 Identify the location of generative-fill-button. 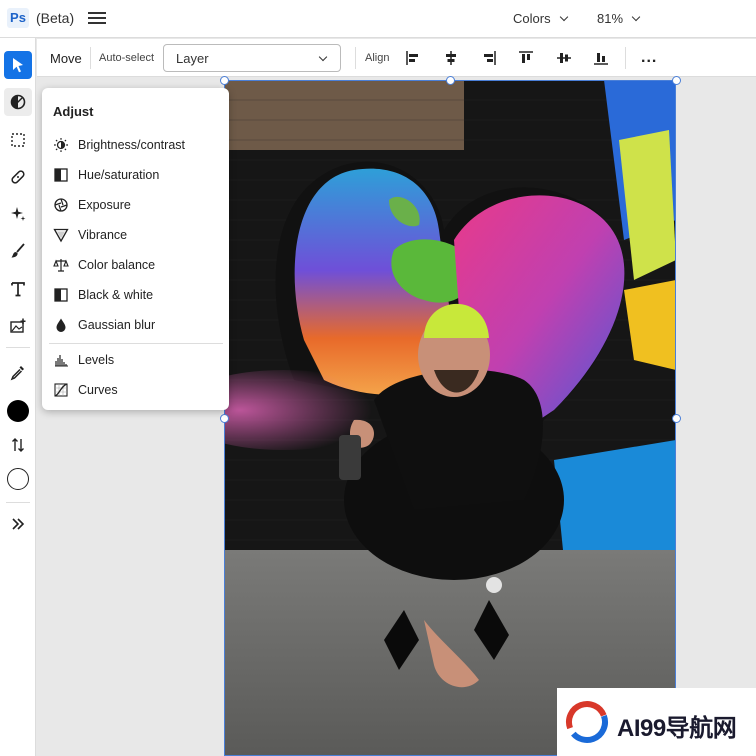
(18, 214).